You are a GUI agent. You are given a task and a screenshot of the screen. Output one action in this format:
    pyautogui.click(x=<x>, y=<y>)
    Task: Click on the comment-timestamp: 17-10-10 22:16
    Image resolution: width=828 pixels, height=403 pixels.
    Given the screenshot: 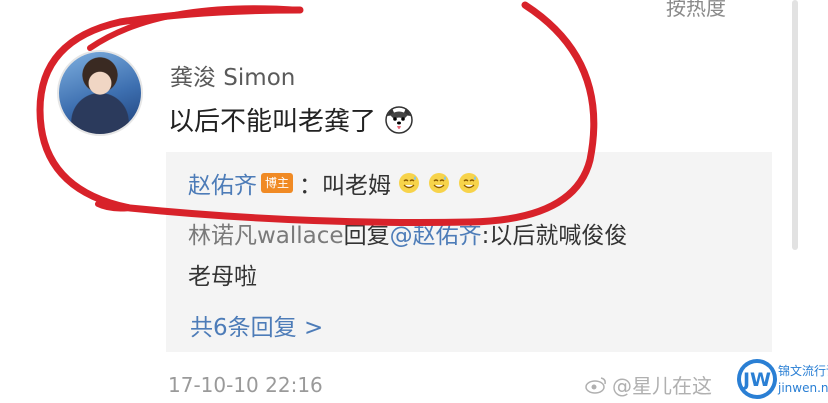 What is the action you would take?
    pyautogui.click(x=245, y=385)
    